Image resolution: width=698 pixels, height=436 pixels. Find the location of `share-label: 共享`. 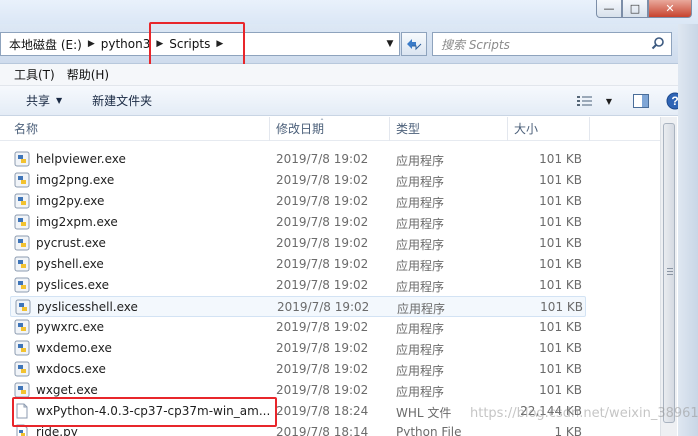

share-label: 共享 is located at coordinates (38, 101).